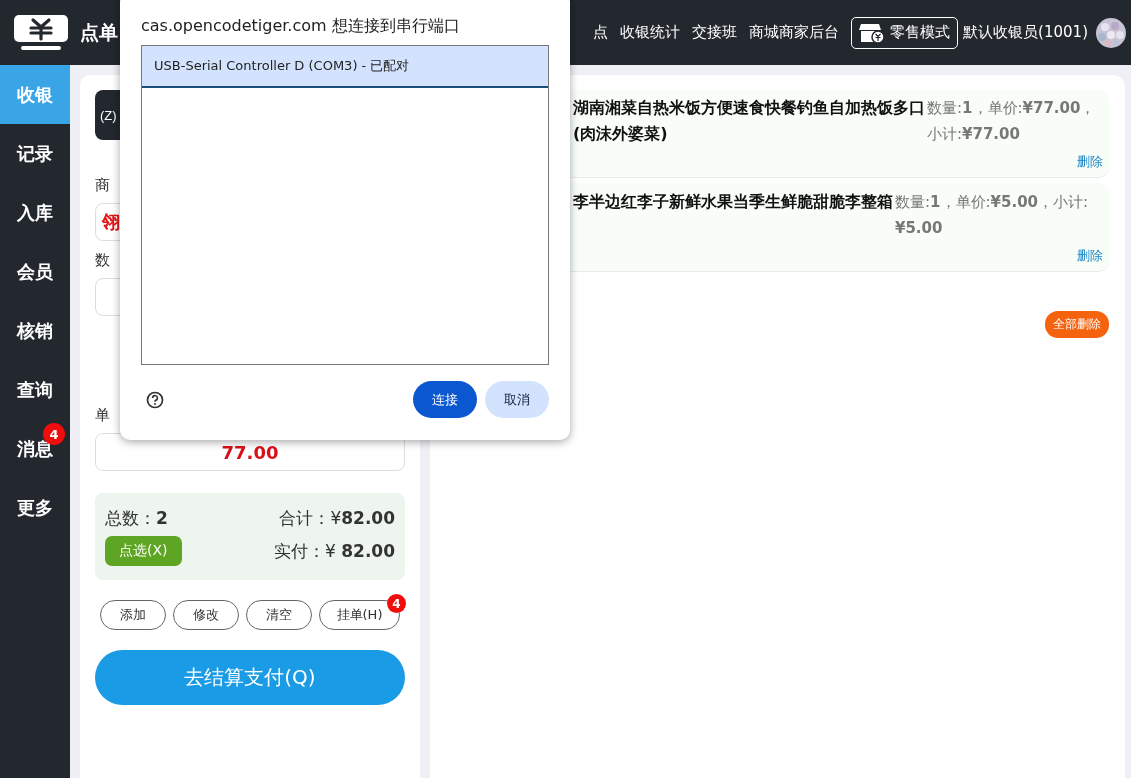 The width and height of the screenshot is (1131, 778). Describe the element at coordinates (396, 603) in the screenshot. I see `count-badge: 4` at that location.